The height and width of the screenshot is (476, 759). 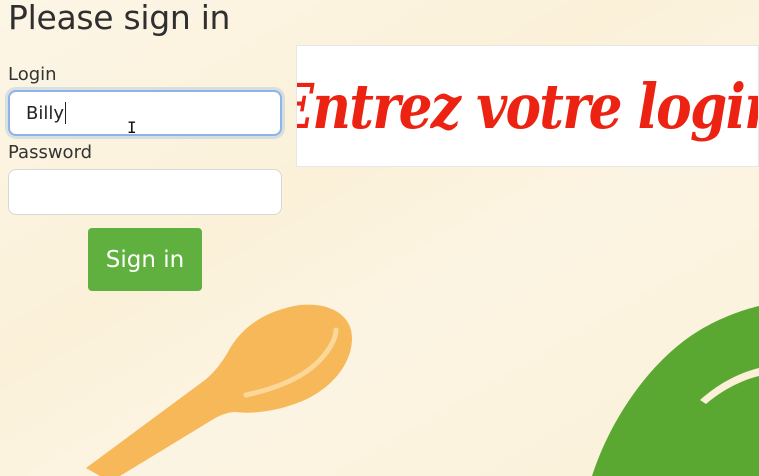 I want to click on text-caret, so click(x=66, y=112).